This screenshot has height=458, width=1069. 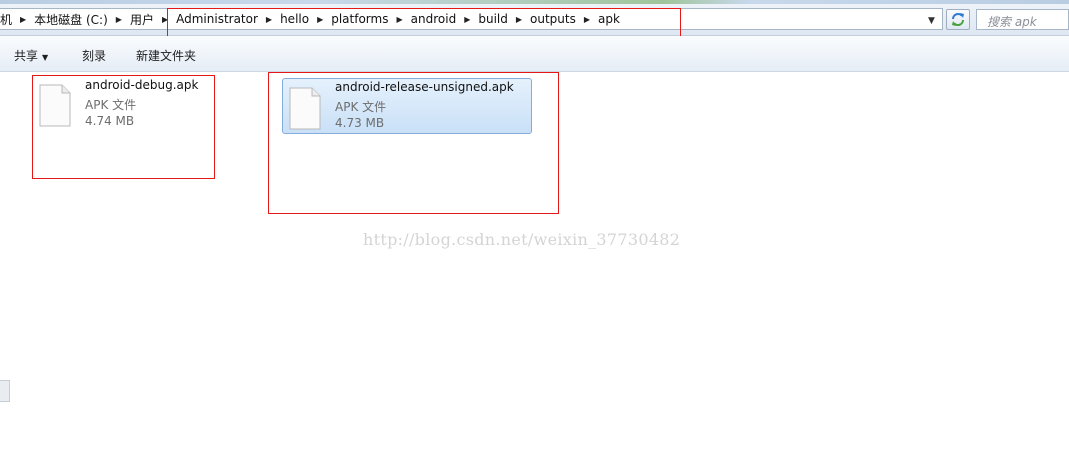 I want to click on file-item-debug: android-debug.apk APK 文件 4.74 MB, so click(x=123, y=104).